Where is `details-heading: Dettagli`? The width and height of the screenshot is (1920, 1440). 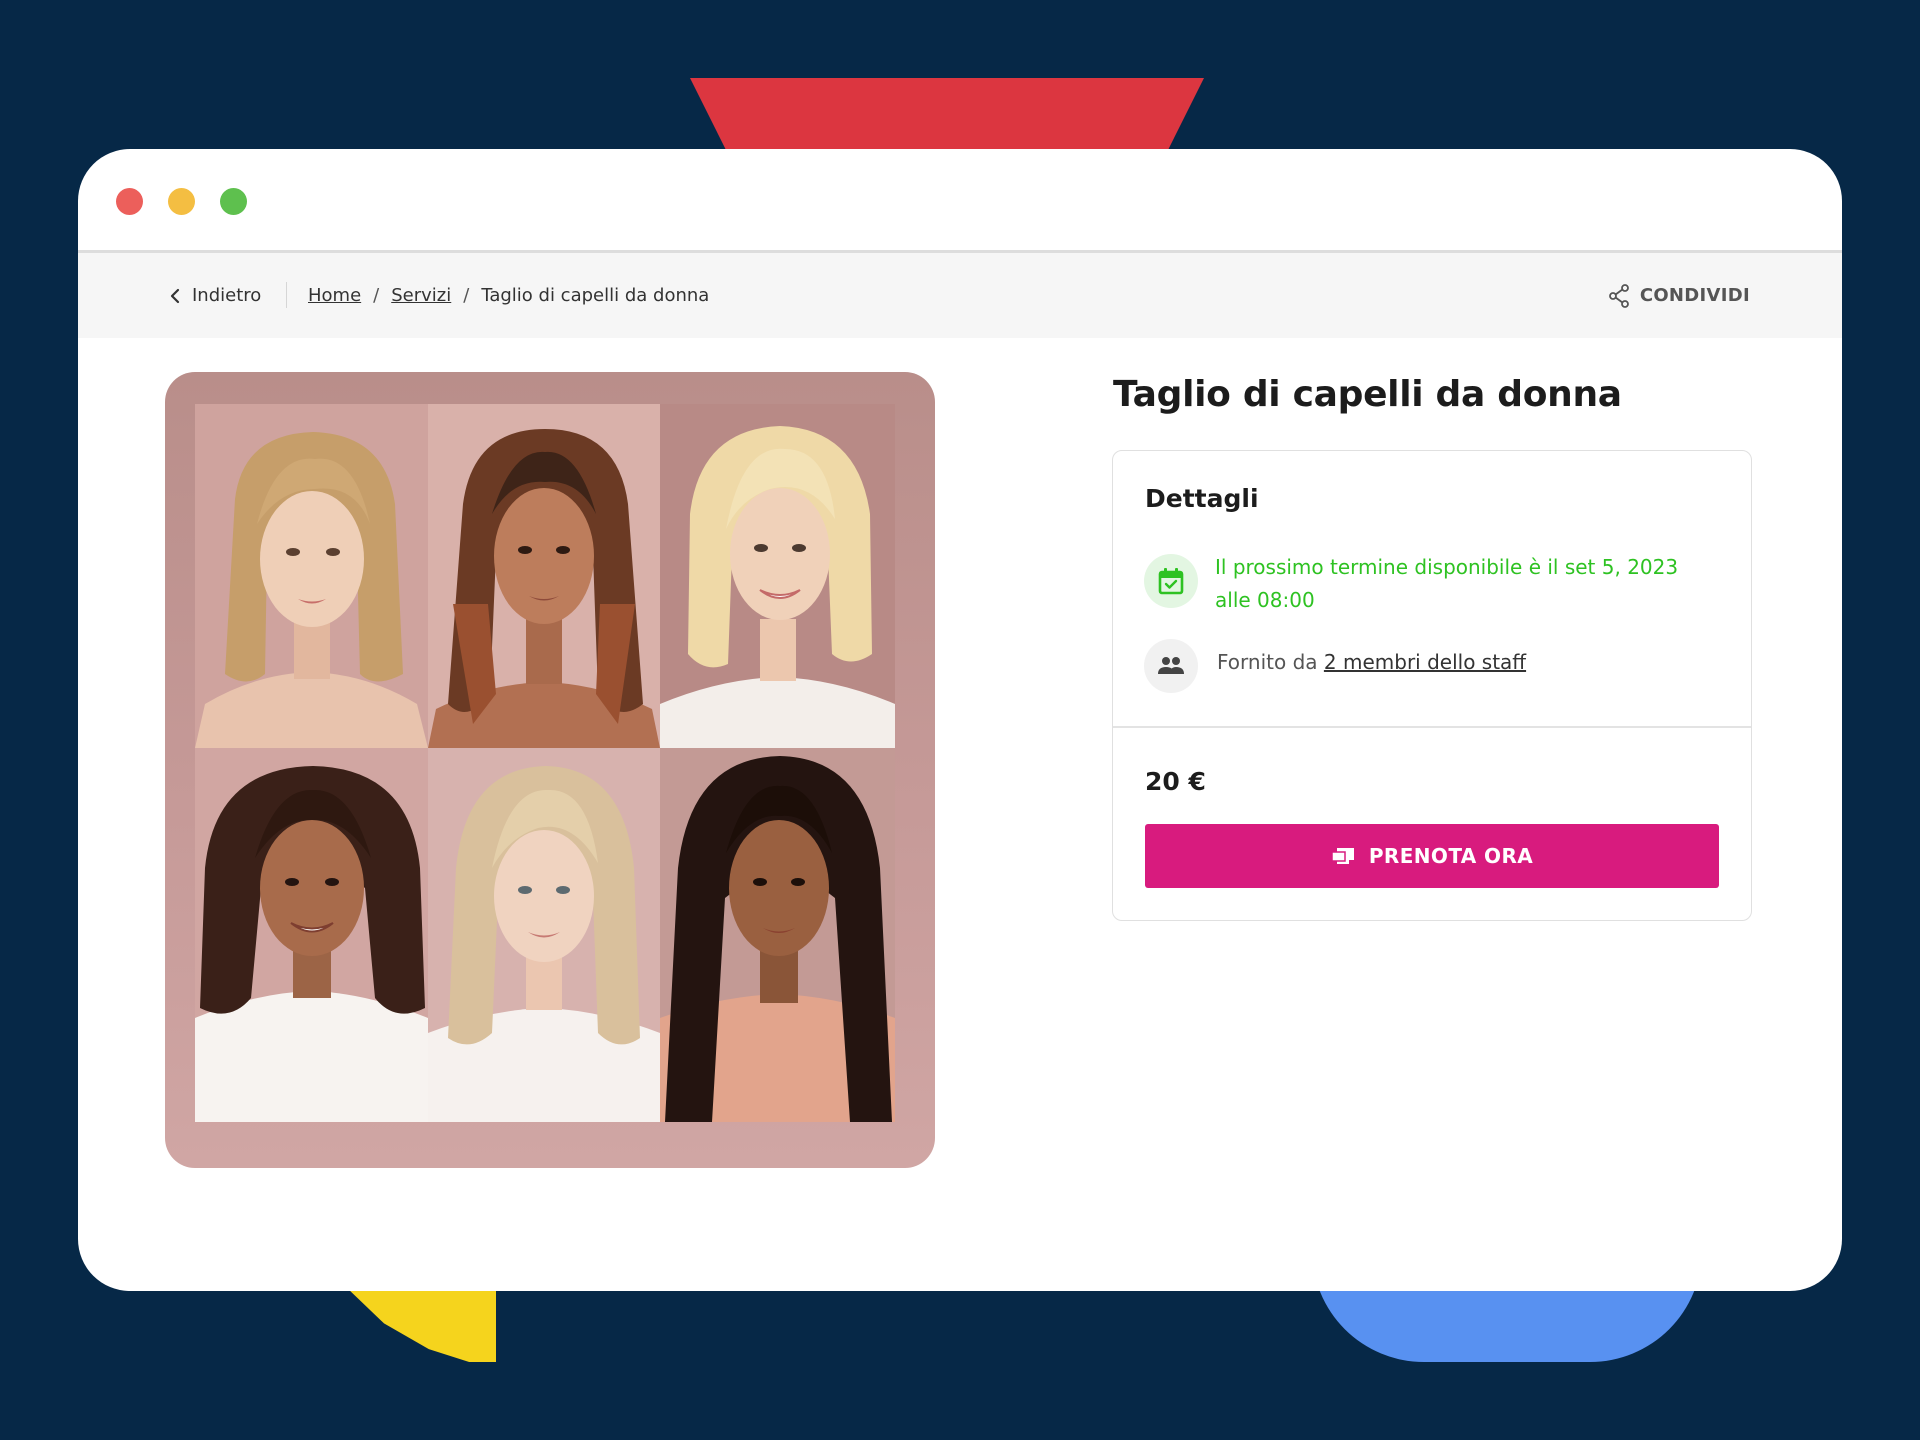 details-heading: Dettagli is located at coordinates (1202, 498).